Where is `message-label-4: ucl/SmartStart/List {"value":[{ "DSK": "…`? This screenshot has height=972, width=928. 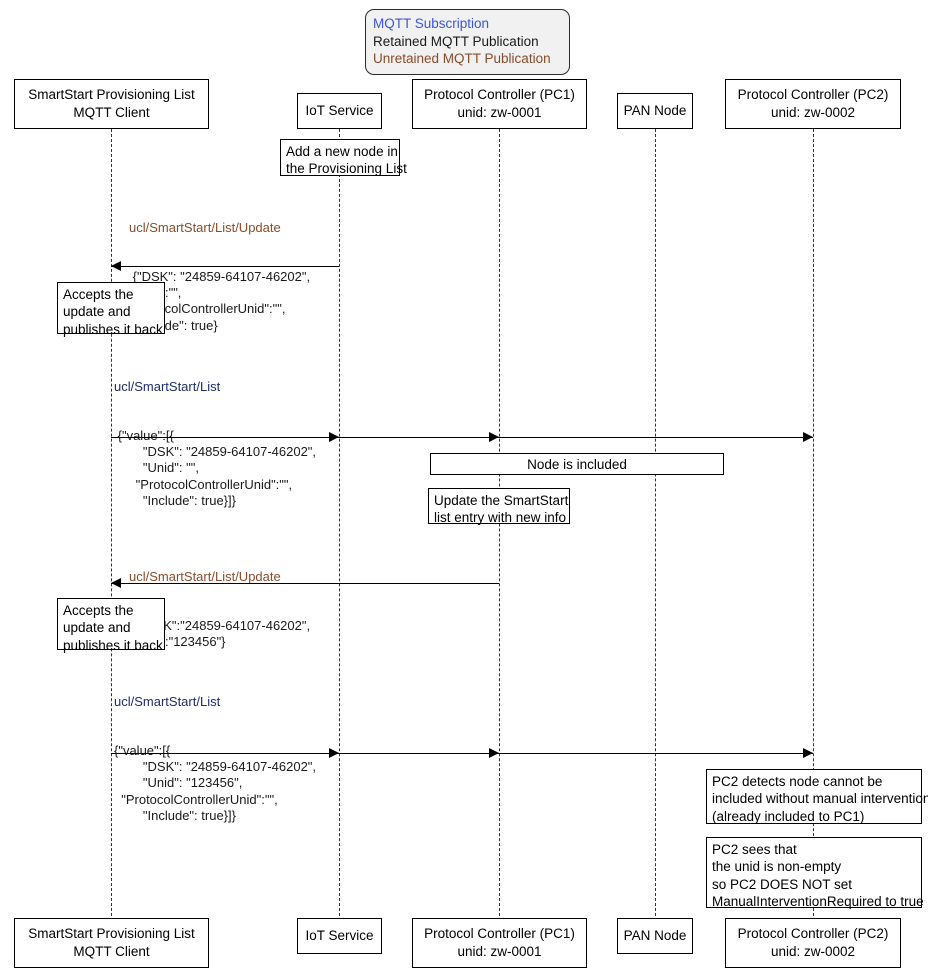 message-label-4: ucl/SmartStart/List {"value":[{ "DSK": "… is located at coordinates (215, 759).